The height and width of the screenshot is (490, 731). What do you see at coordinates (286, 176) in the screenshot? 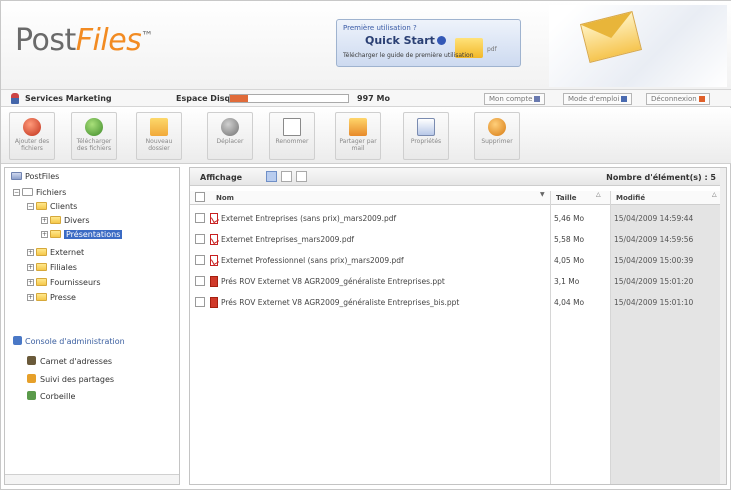
I see `details-view-icon` at bounding box center [286, 176].